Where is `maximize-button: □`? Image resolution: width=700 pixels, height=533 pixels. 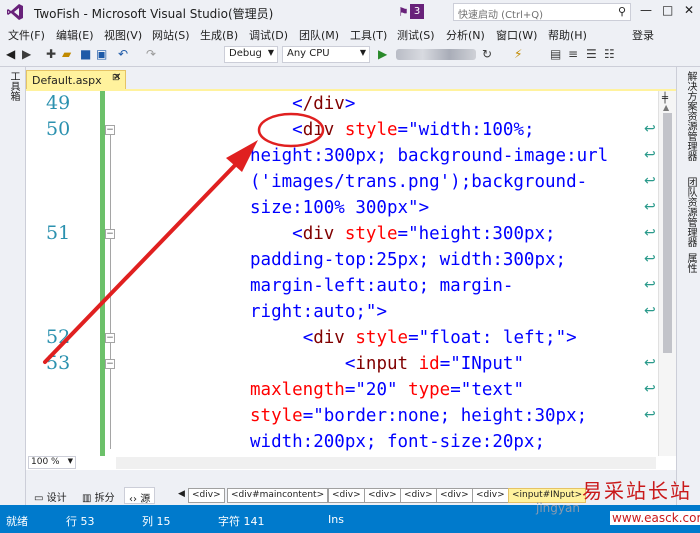
maximize-button: □ is located at coordinates (667, 10).